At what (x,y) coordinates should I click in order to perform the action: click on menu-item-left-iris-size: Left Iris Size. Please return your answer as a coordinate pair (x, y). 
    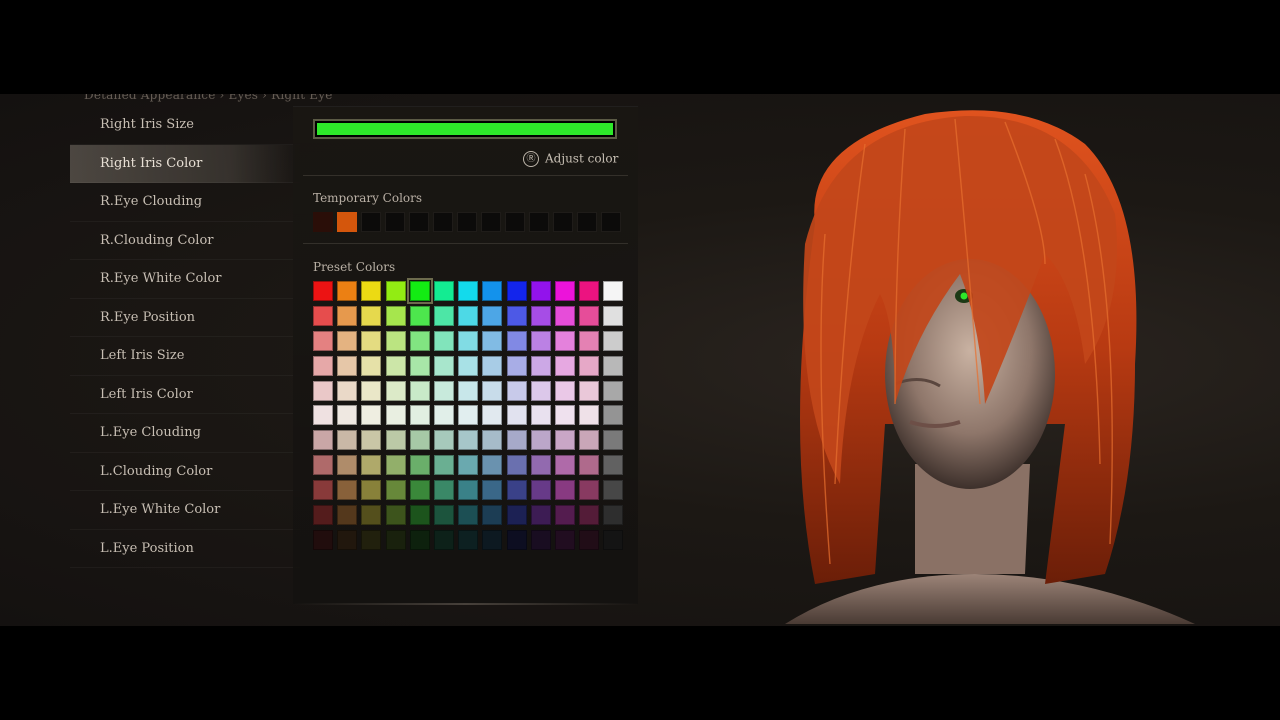
    Looking at the image, I should click on (185, 356).